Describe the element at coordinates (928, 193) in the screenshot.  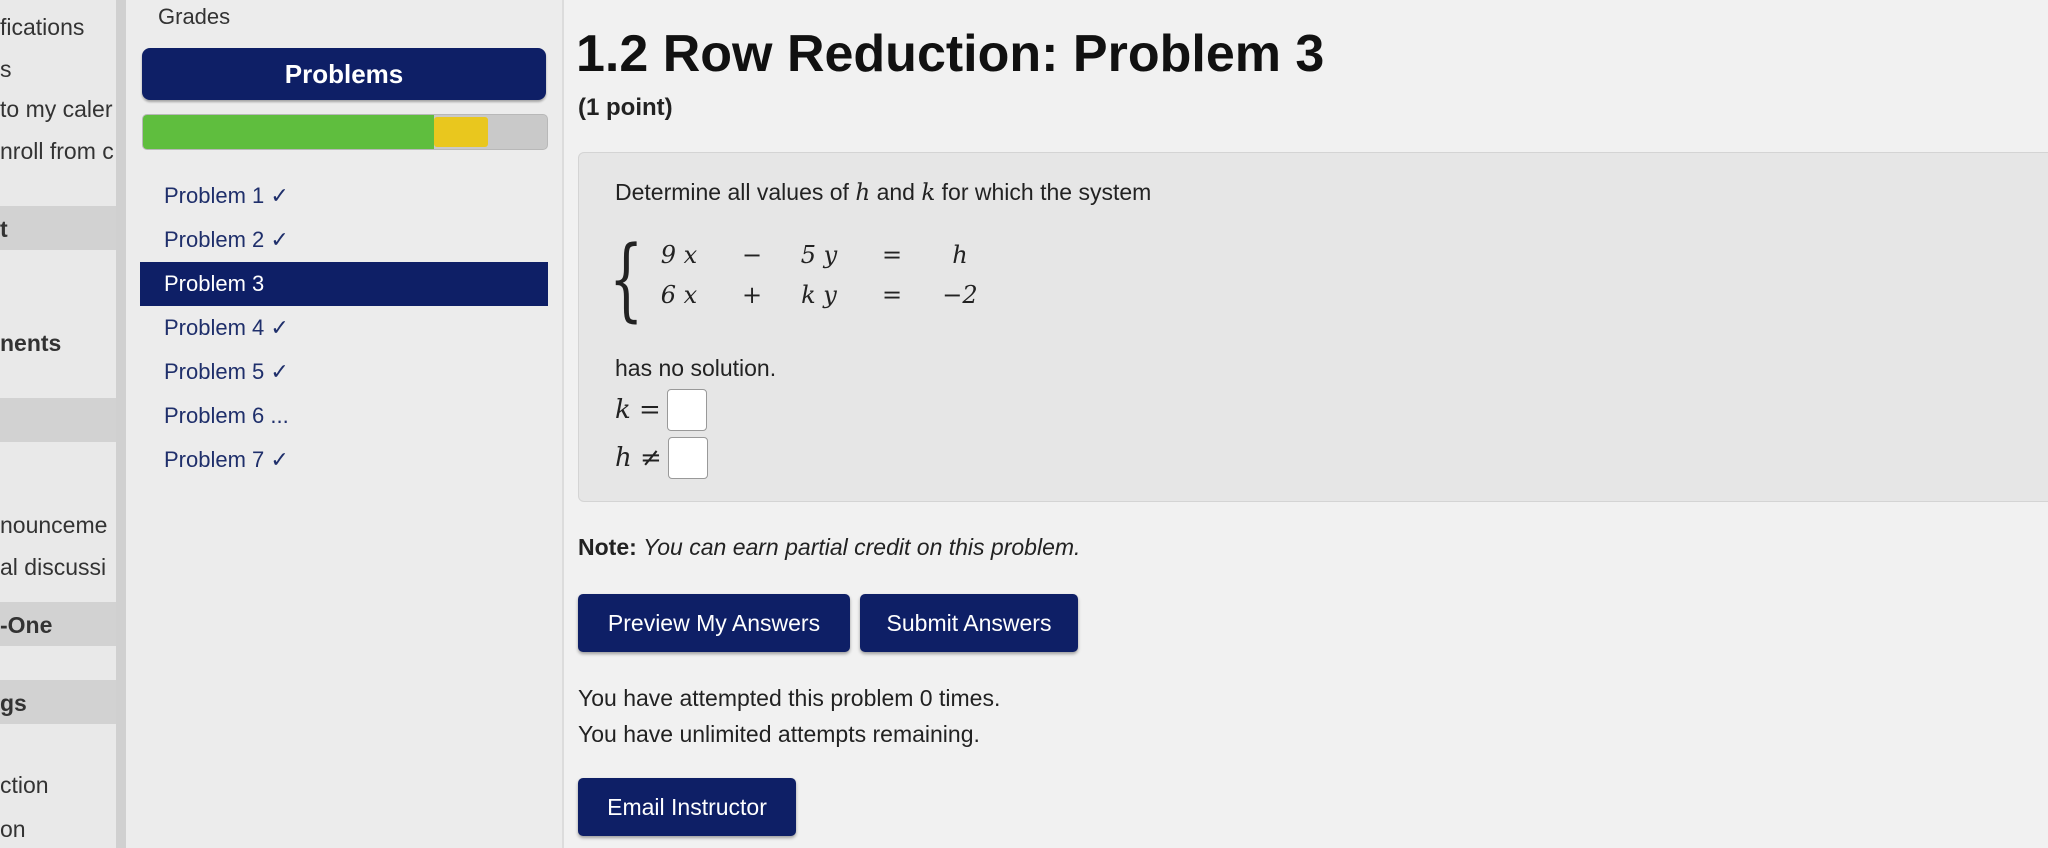
I see `math-variable-k: k` at that location.